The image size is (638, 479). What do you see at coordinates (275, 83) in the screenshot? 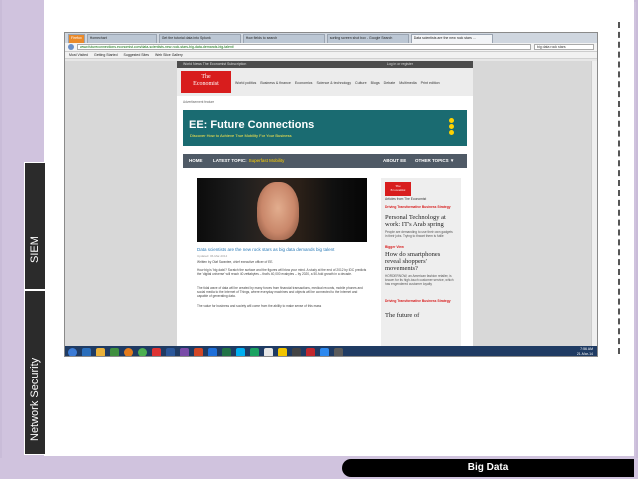
I see `menu-item: Business & finance` at bounding box center [275, 83].